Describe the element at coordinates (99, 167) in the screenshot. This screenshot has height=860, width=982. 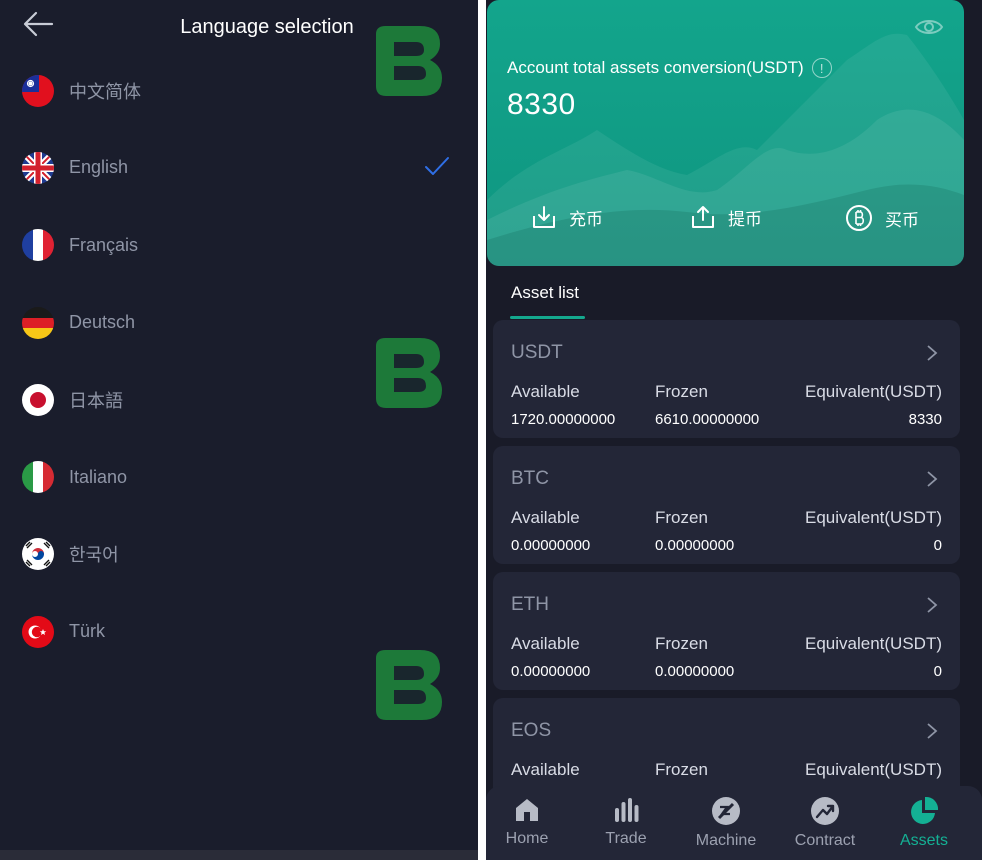
I see `language-label: English` at that location.